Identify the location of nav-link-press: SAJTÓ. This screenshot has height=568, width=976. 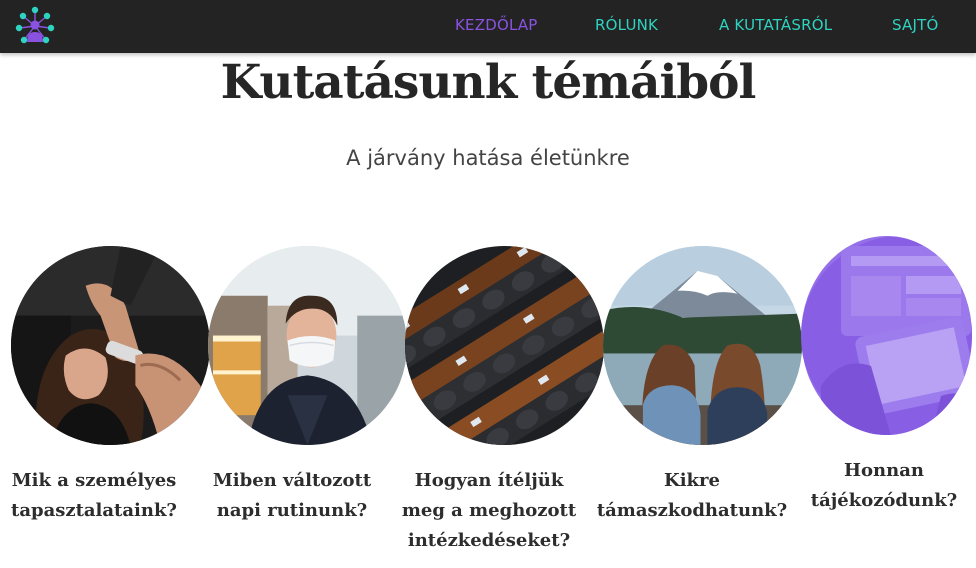
(915, 25).